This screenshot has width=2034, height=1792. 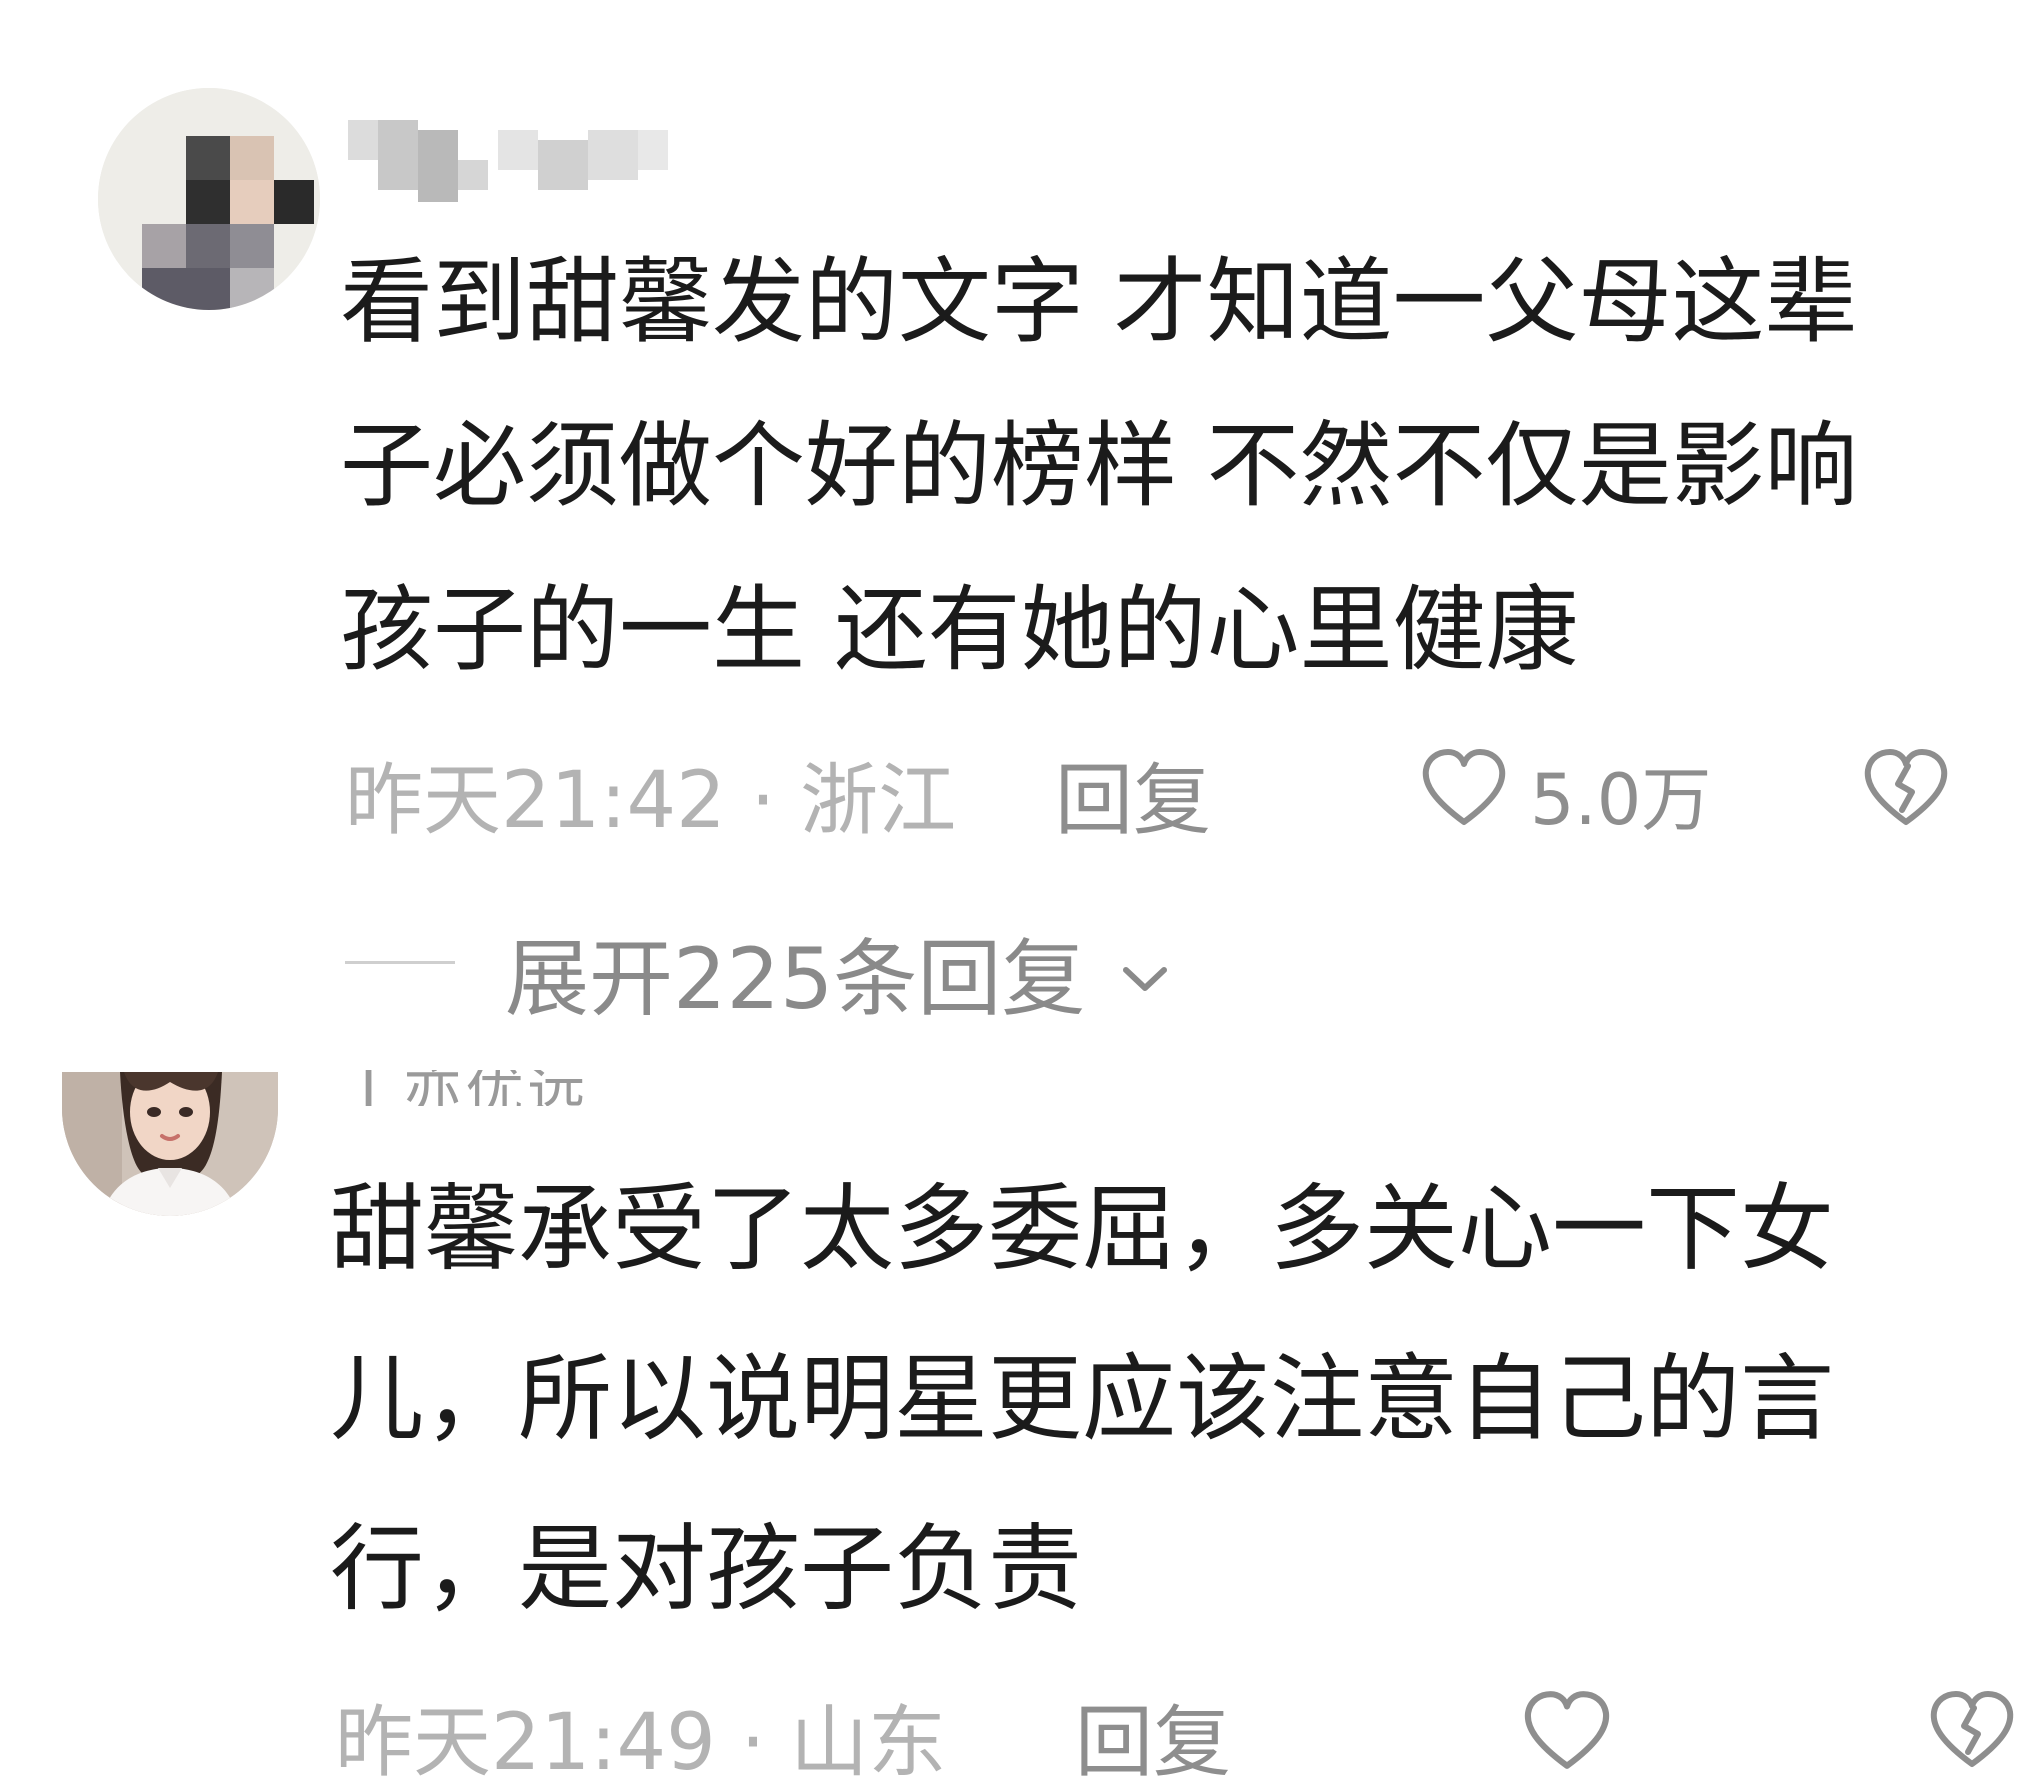 I want to click on comment-line: 孩子的一生 还有她的心里健康, so click(x=959, y=630).